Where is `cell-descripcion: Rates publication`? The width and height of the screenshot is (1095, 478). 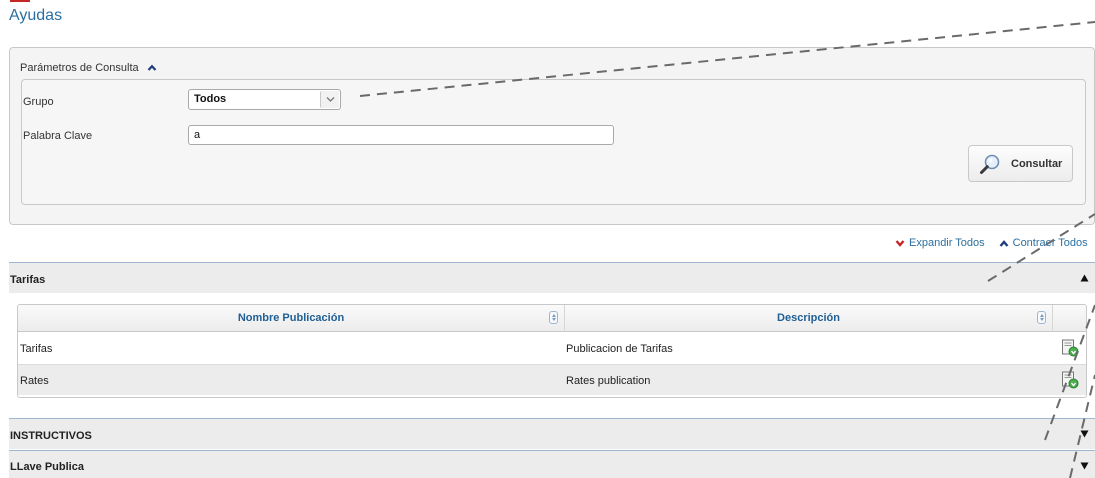 cell-descripcion: Rates publication is located at coordinates (608, 381).